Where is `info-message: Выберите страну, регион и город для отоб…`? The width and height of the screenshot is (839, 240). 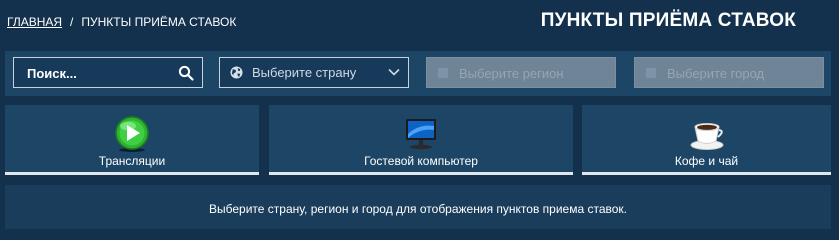 info-message: Выберите страну, регион и город для отоб… is located at coordinates (418, 209).